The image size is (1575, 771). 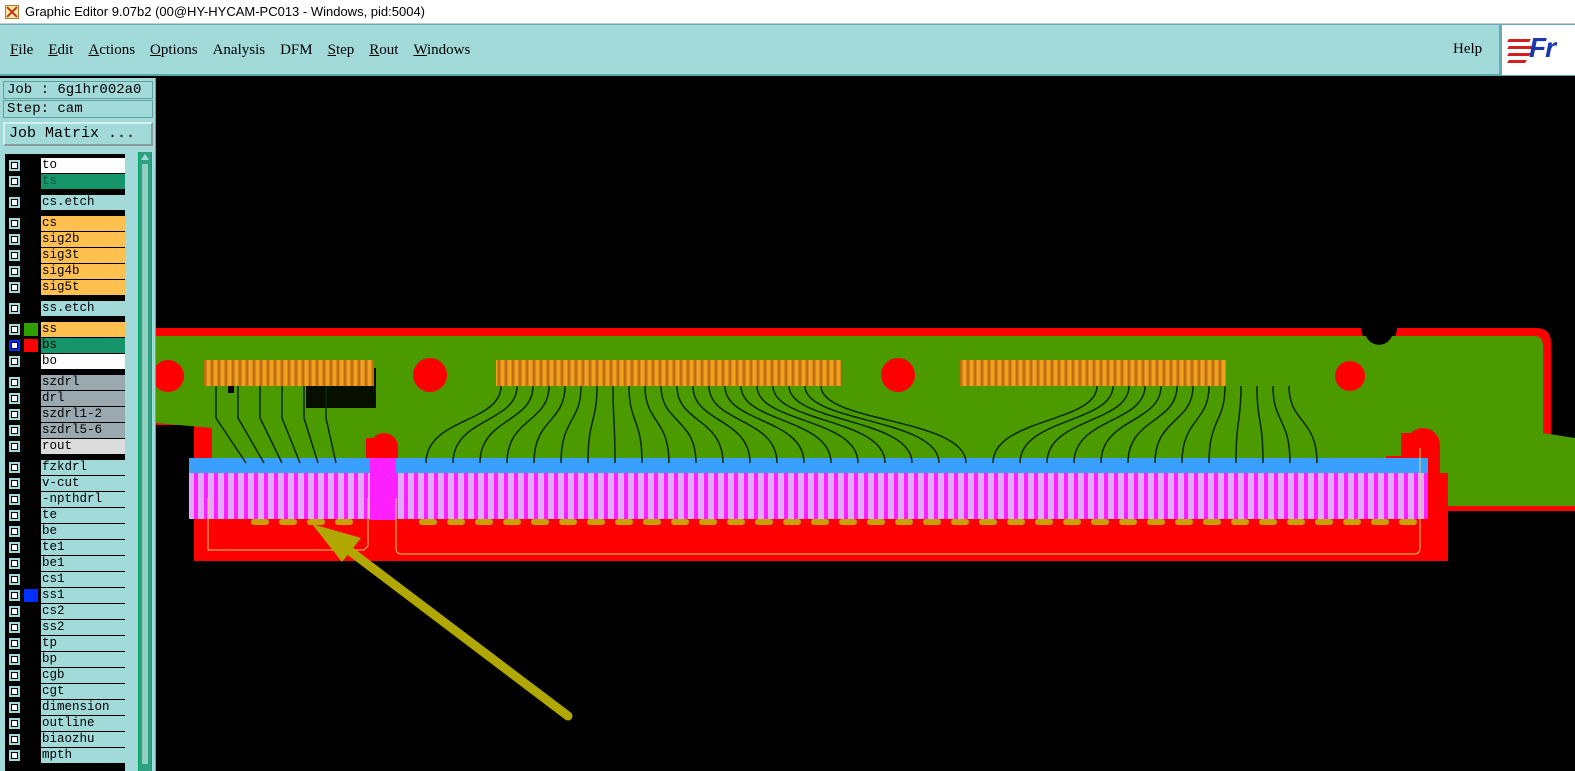 I want to click on layer-name: -npthdrl, so click(x=83, y=499).